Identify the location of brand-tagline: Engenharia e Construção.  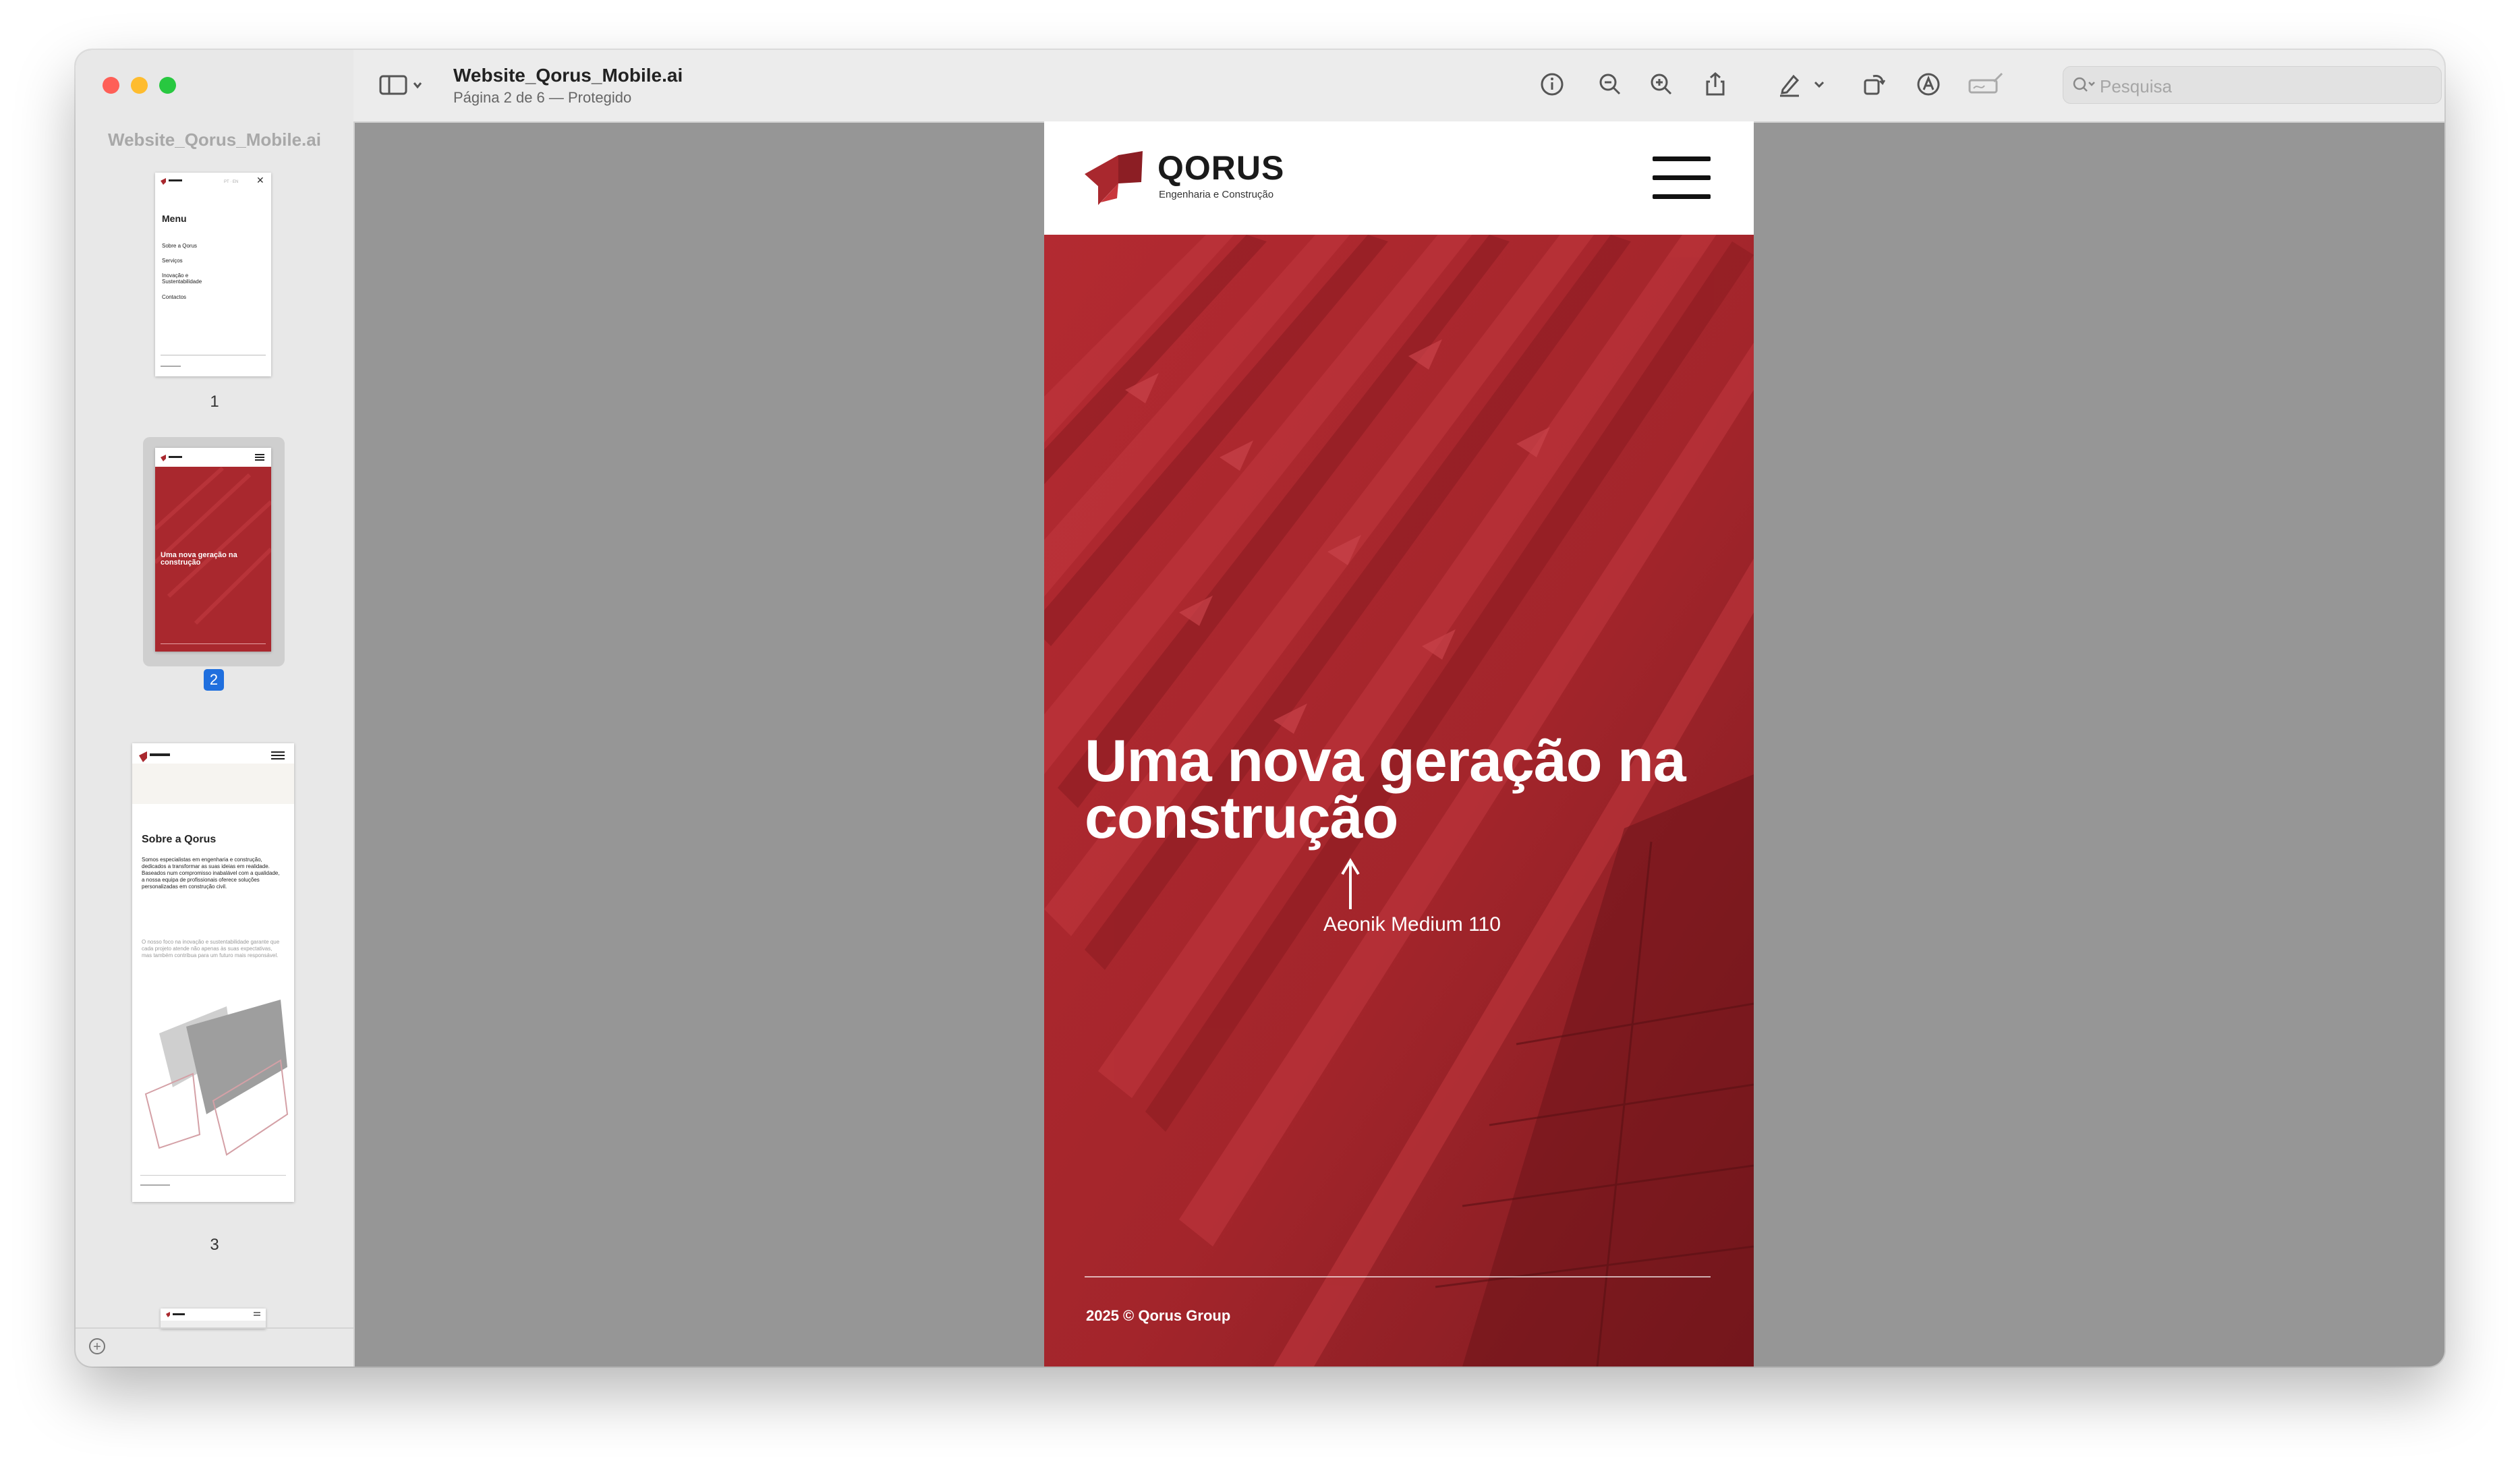
(1216, 194).